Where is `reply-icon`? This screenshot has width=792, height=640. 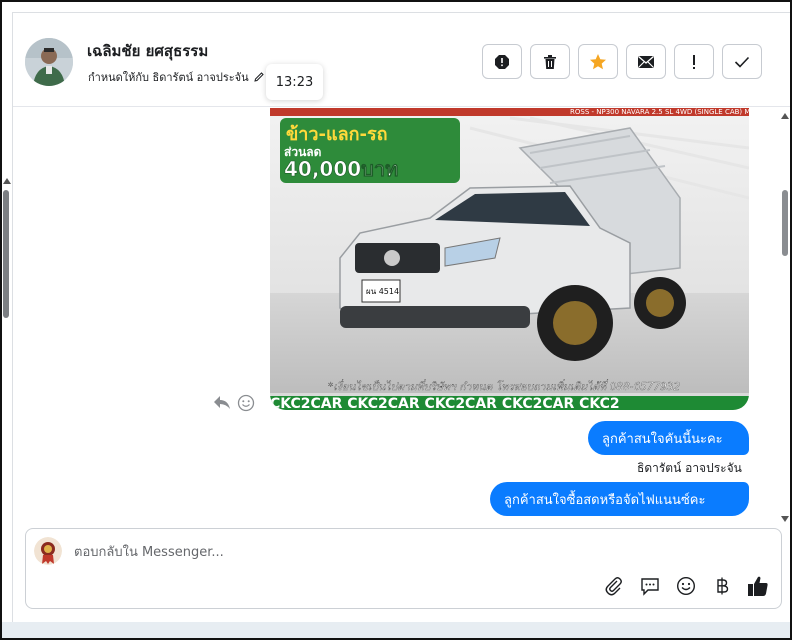 reply-icon is located at coordinates (222, 402).